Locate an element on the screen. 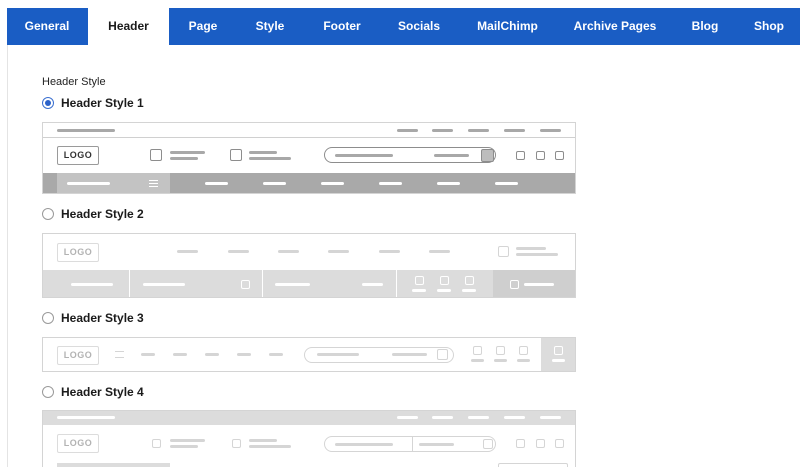 Image resolution: width=800 pixels, height=467 pixels. header-style-1-option: Header Style 1 is located at coordinates (93, 103).